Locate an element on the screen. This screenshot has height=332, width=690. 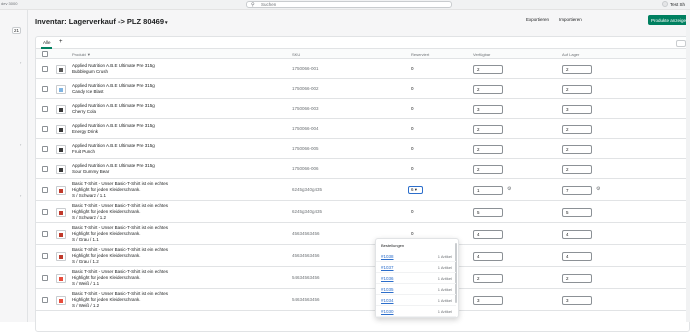
store-name: dev 3000 is located at coordinates (9, 3).